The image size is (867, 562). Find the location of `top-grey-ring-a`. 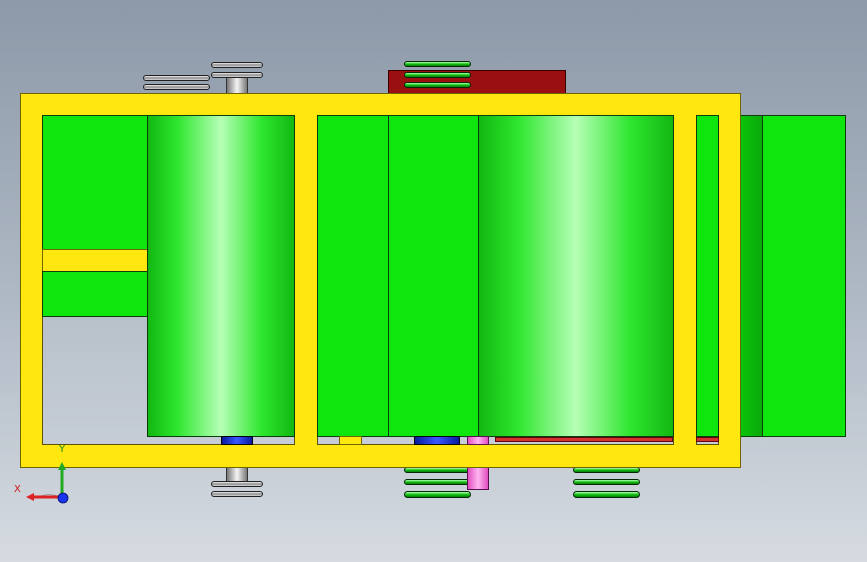

top-grey-ring-a is located at coordinates (176, 78).